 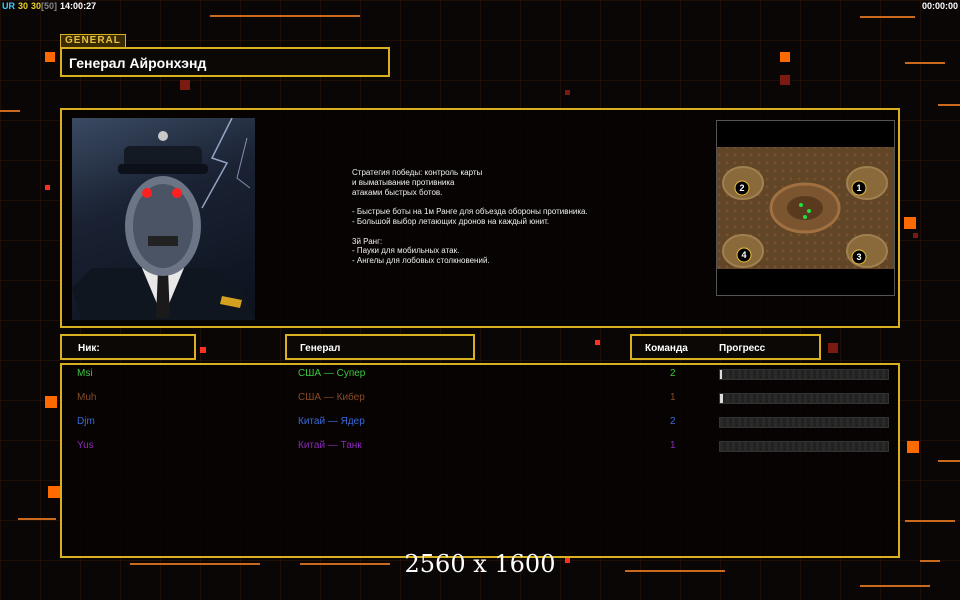 What do you see at coordinates (331, 397) in the screenshot?
I see `player-general: США — Кибер` at bounding box center [331, 397].